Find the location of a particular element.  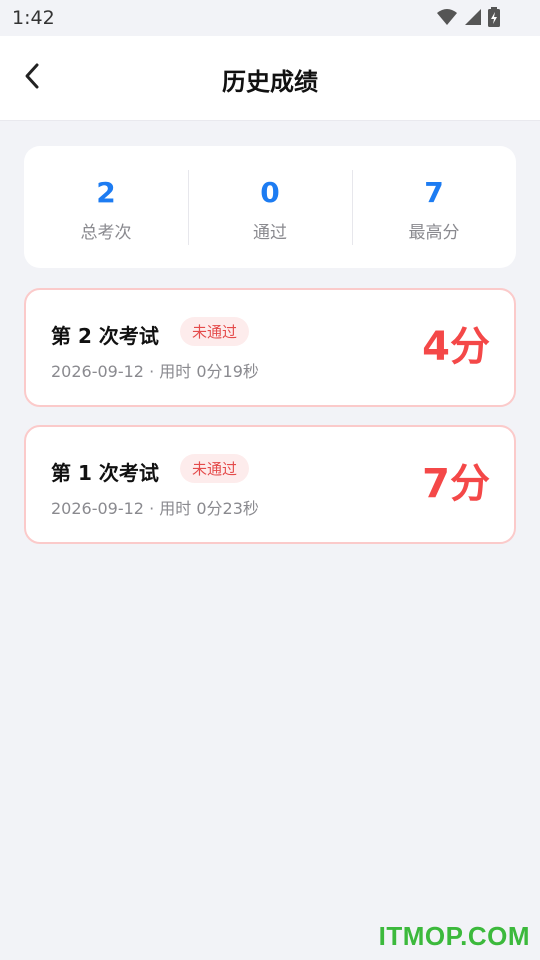

stat-label: 最高分 is located at coordinates (434, 233).